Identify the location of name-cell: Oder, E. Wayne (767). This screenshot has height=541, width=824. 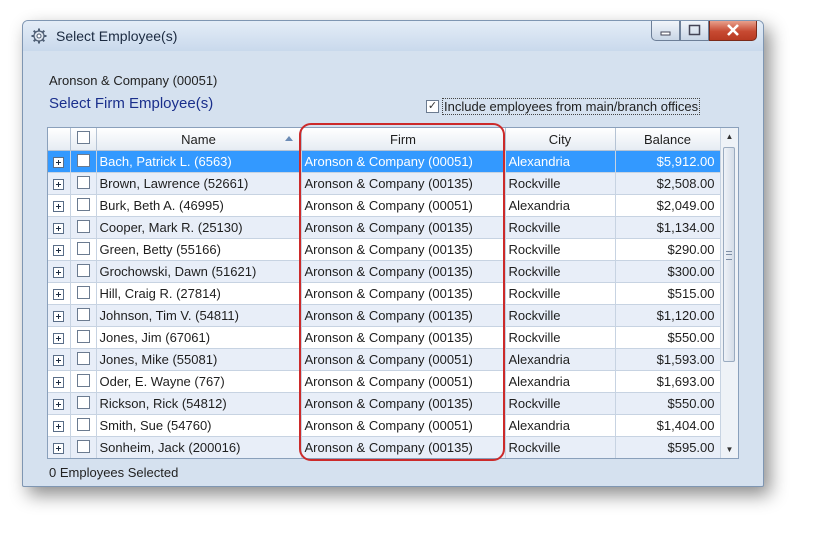
(199, 381).